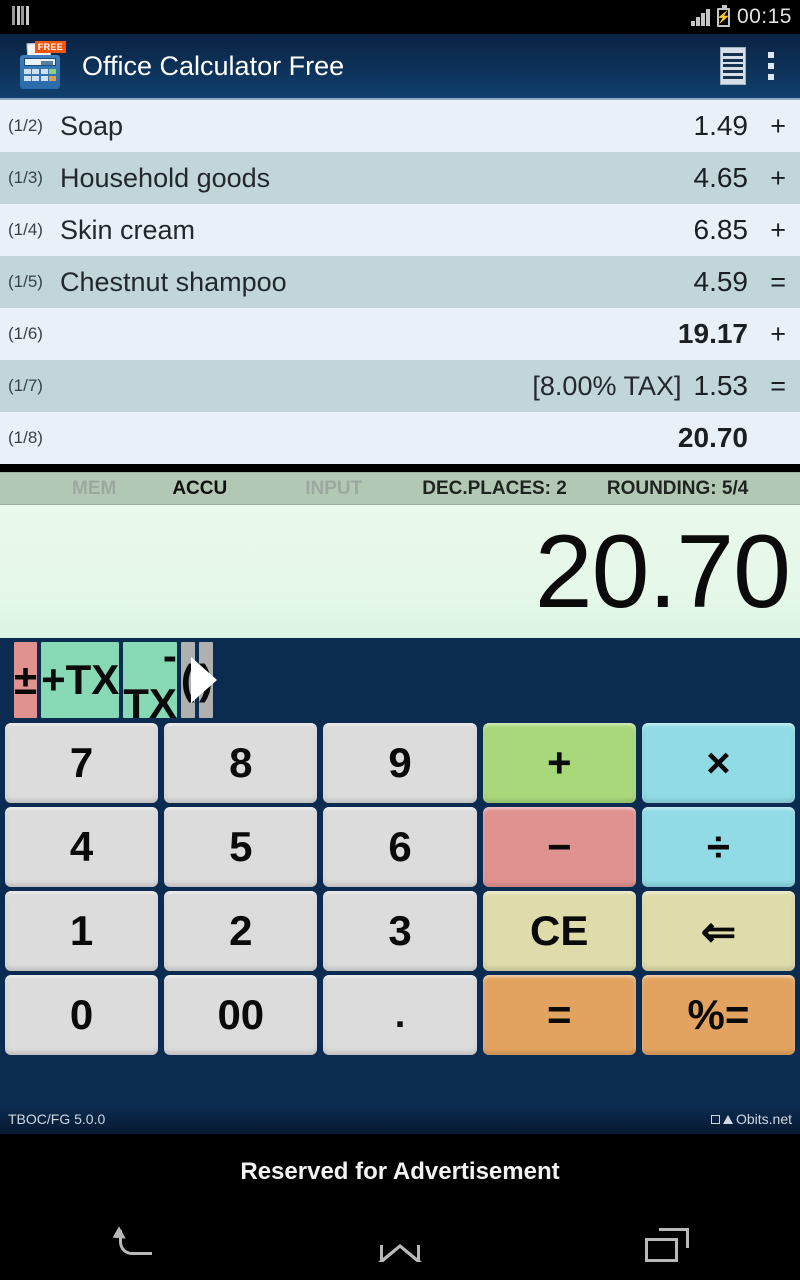  I want to click on back-nav-button, so click(133, 1245).